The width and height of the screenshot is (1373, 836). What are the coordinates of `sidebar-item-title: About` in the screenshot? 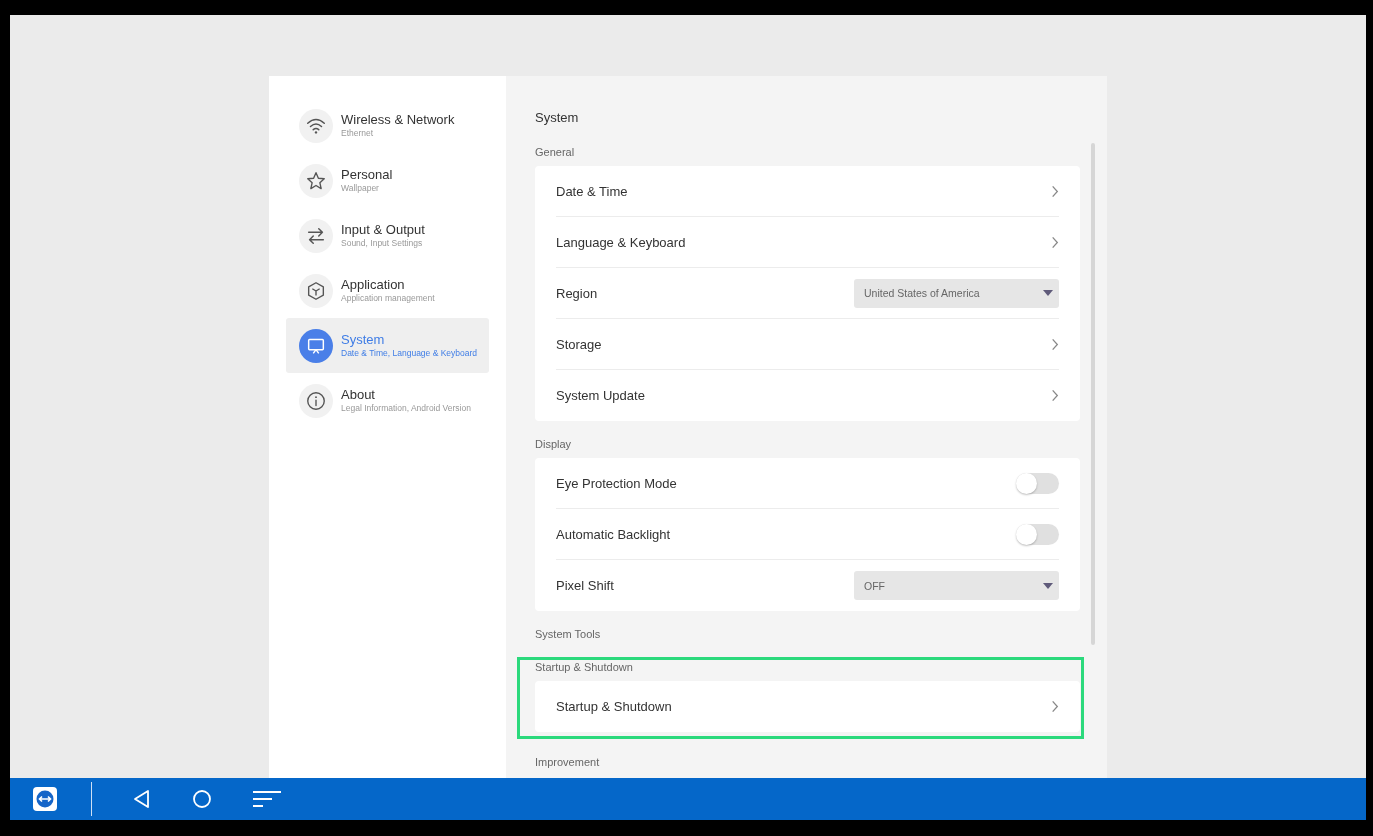 It's located at (358, 395).